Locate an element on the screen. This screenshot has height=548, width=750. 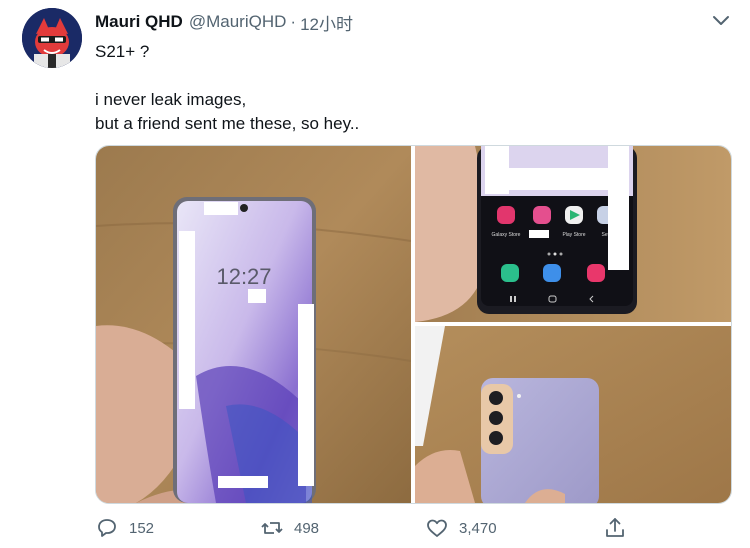
tweet-text-line: S21+ ? is located at coordinates (122, 51).